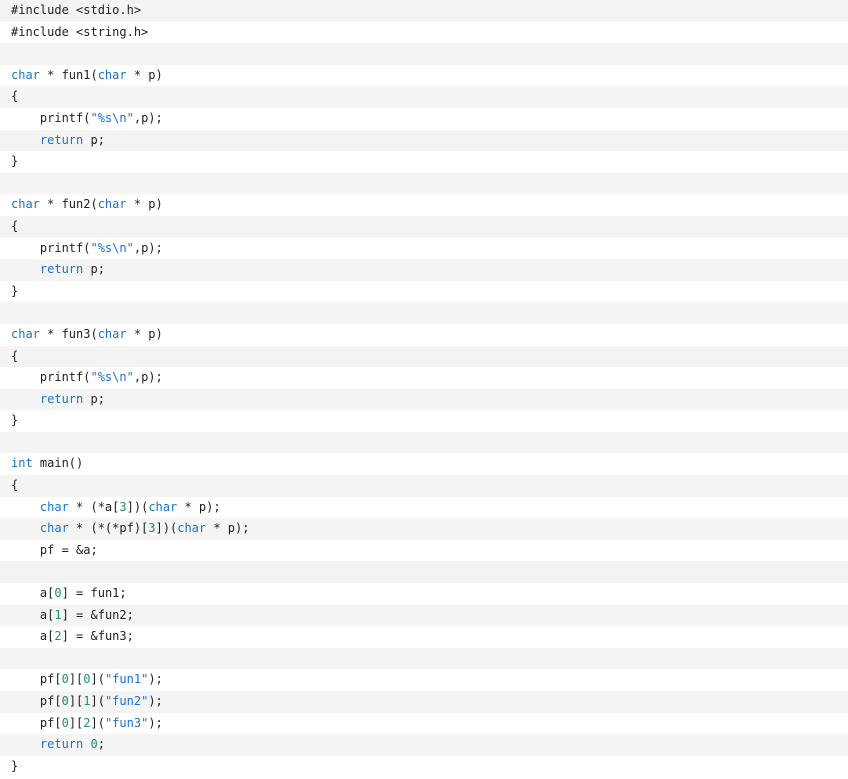 The width and height of the screenshot is (848, 779). Describe the element at coordinates (424, 594) in the screenshot. I see `code-line: a[0] = fun1;` at that location.